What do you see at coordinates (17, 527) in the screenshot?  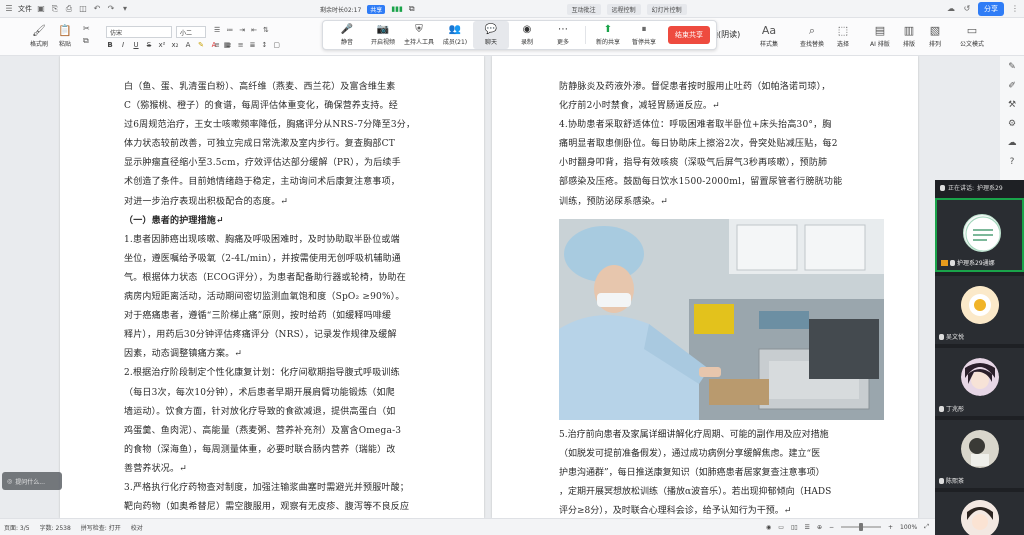 I see `page-indicator: 页面: 3/5` at bounding box center [17, 527].